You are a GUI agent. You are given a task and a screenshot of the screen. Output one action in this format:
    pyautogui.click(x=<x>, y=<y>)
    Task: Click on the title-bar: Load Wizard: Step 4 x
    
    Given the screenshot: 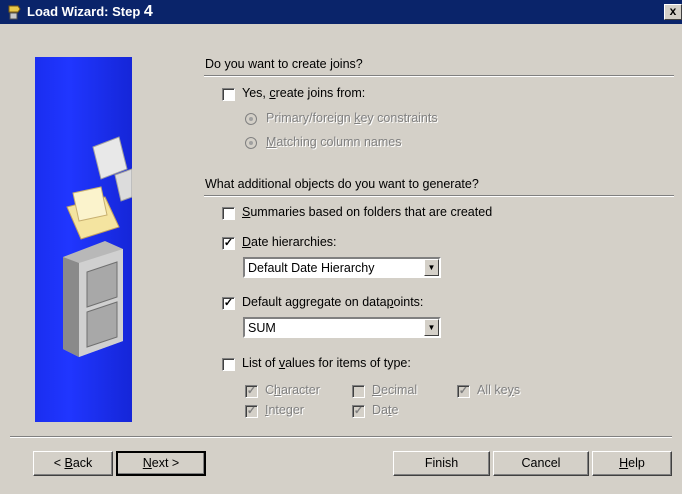 What is the action you would take?
    pyautogui.click(x=341, y=12)
    